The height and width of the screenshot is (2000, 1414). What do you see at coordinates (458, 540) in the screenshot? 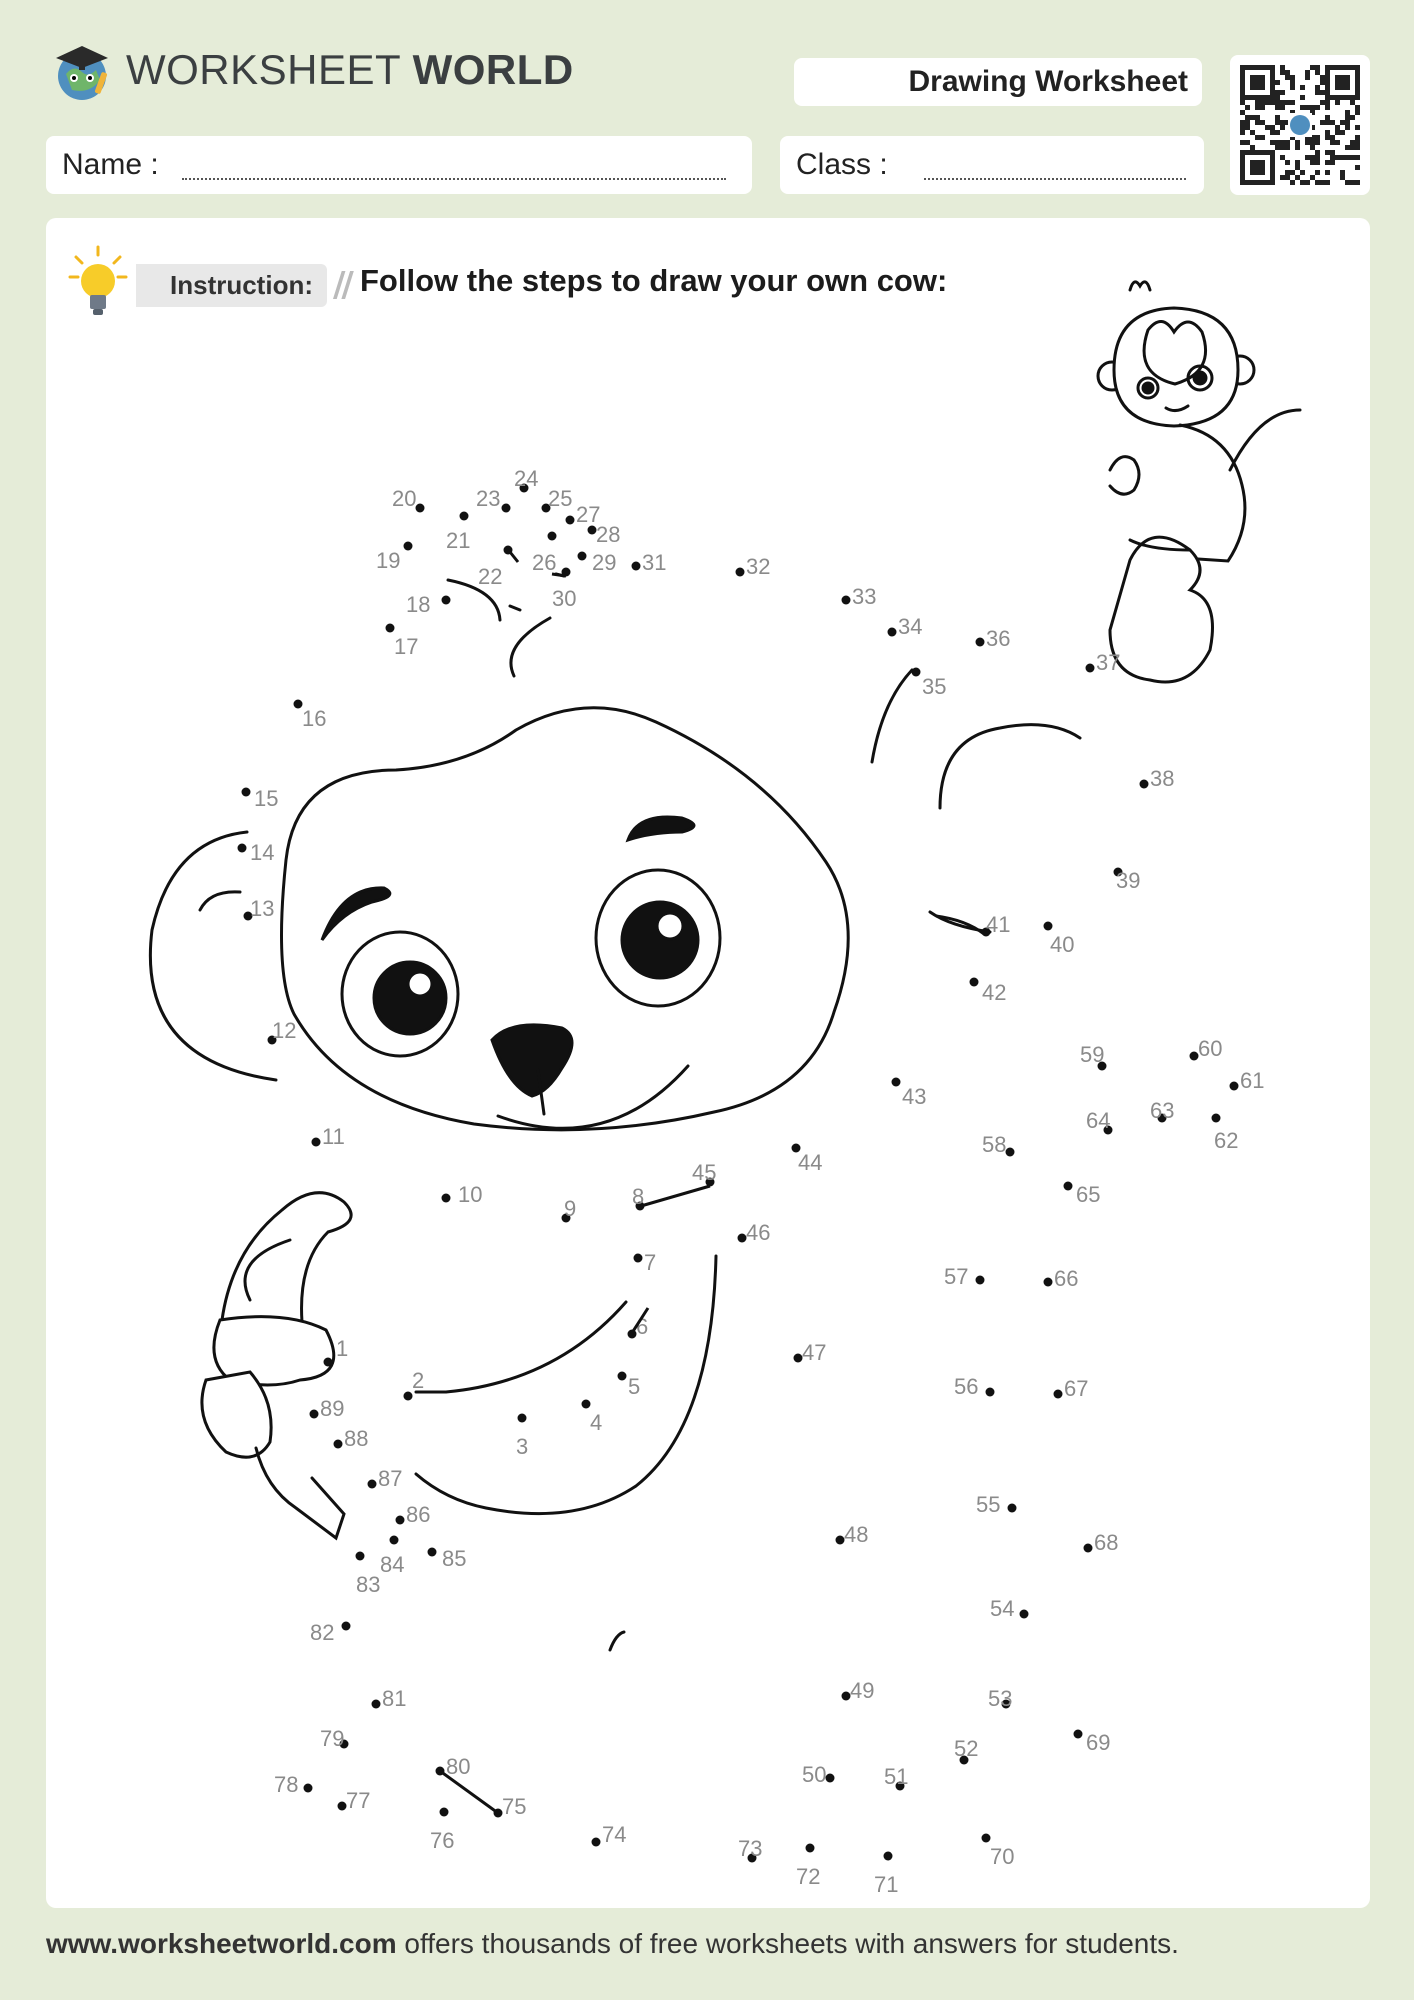
I see `dot-label-21: 21` at bounding box center [458, 540].